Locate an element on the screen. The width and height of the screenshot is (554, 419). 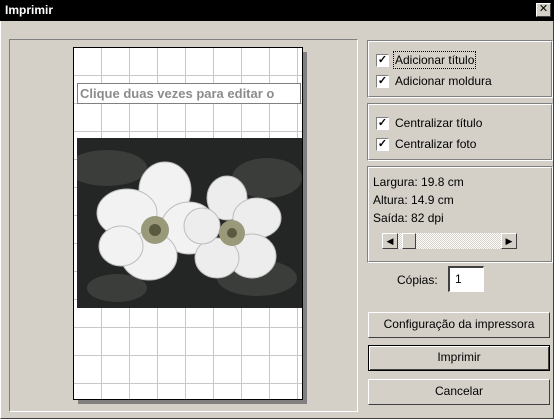
arrow-left-icon: ◀ is located at coordinates (390, 241).